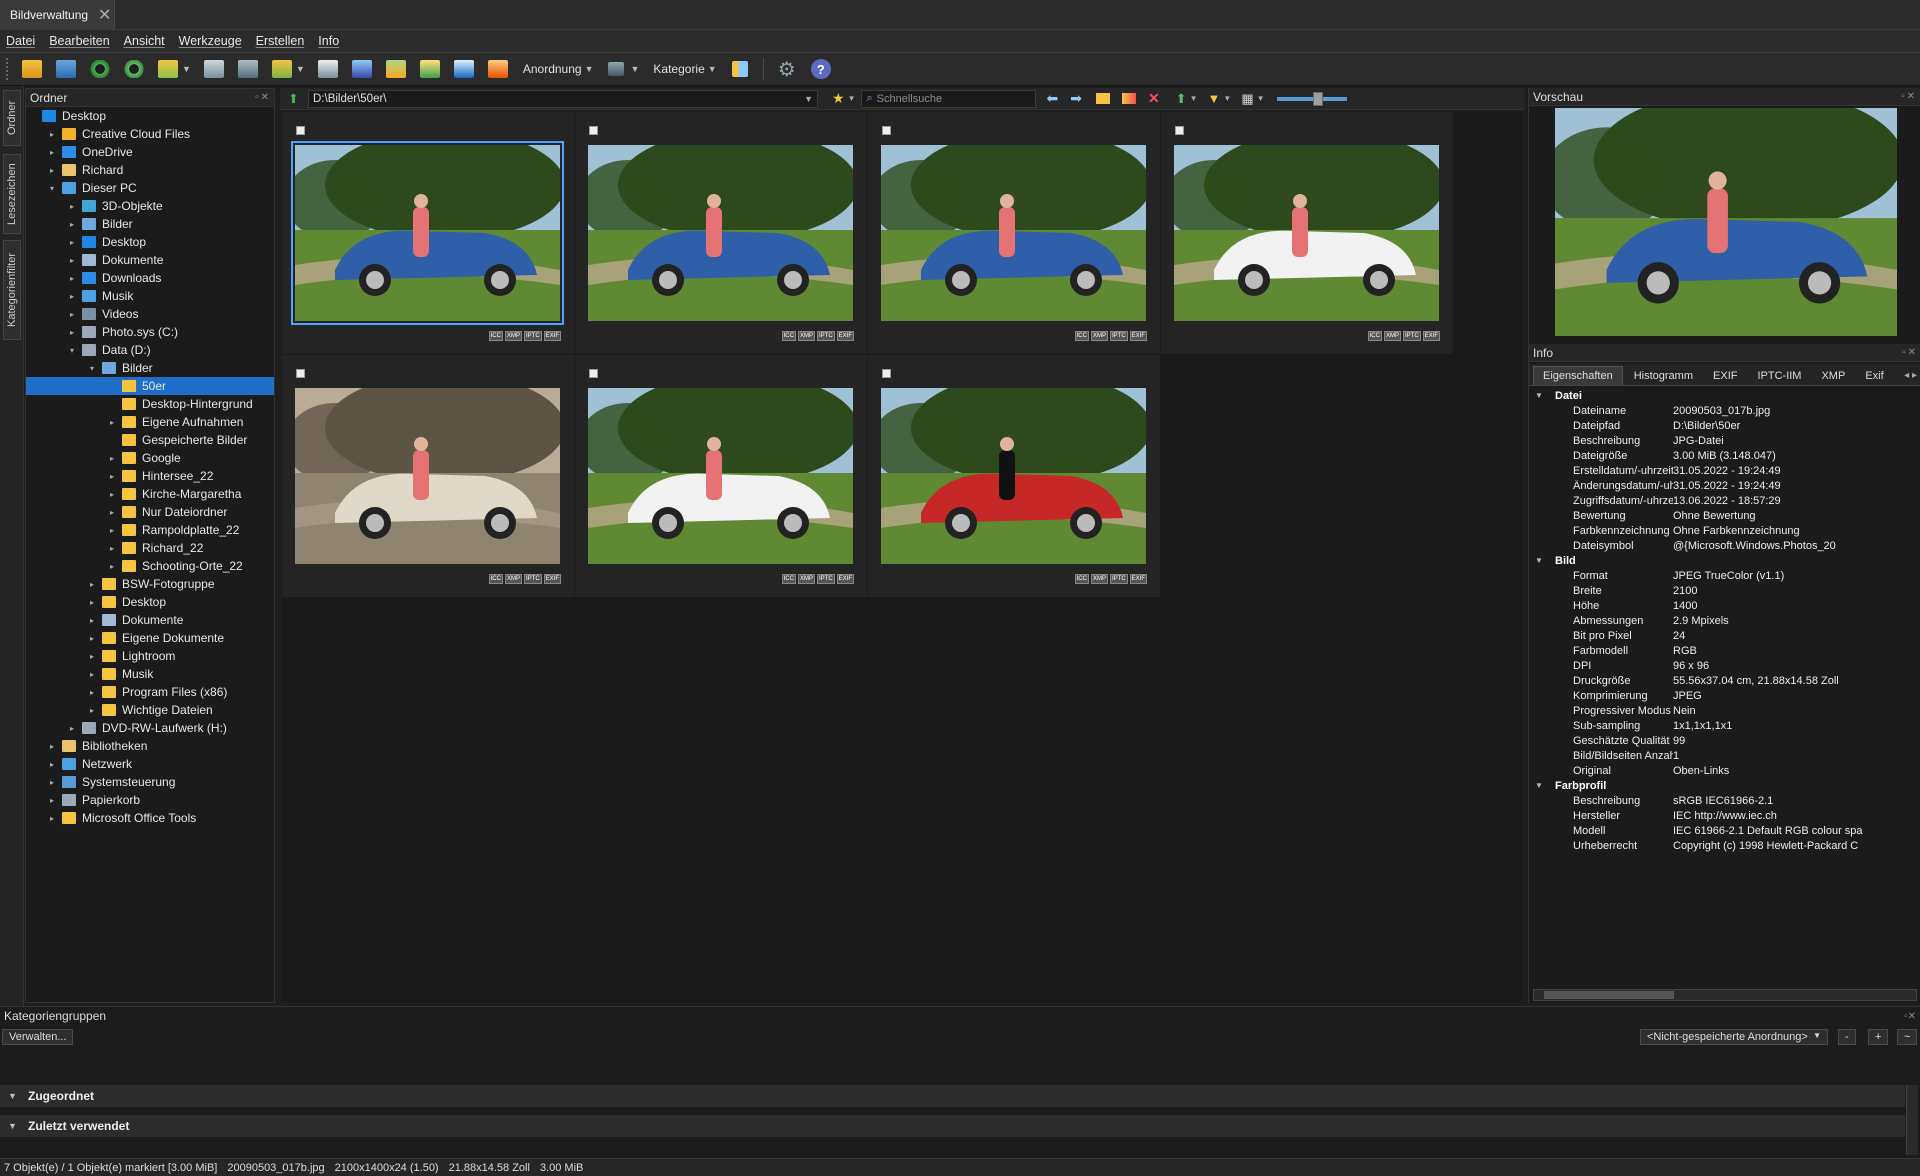  Describe the element at coordinates (396, 69) in the screenshot. I see `convert-icon` at that location.